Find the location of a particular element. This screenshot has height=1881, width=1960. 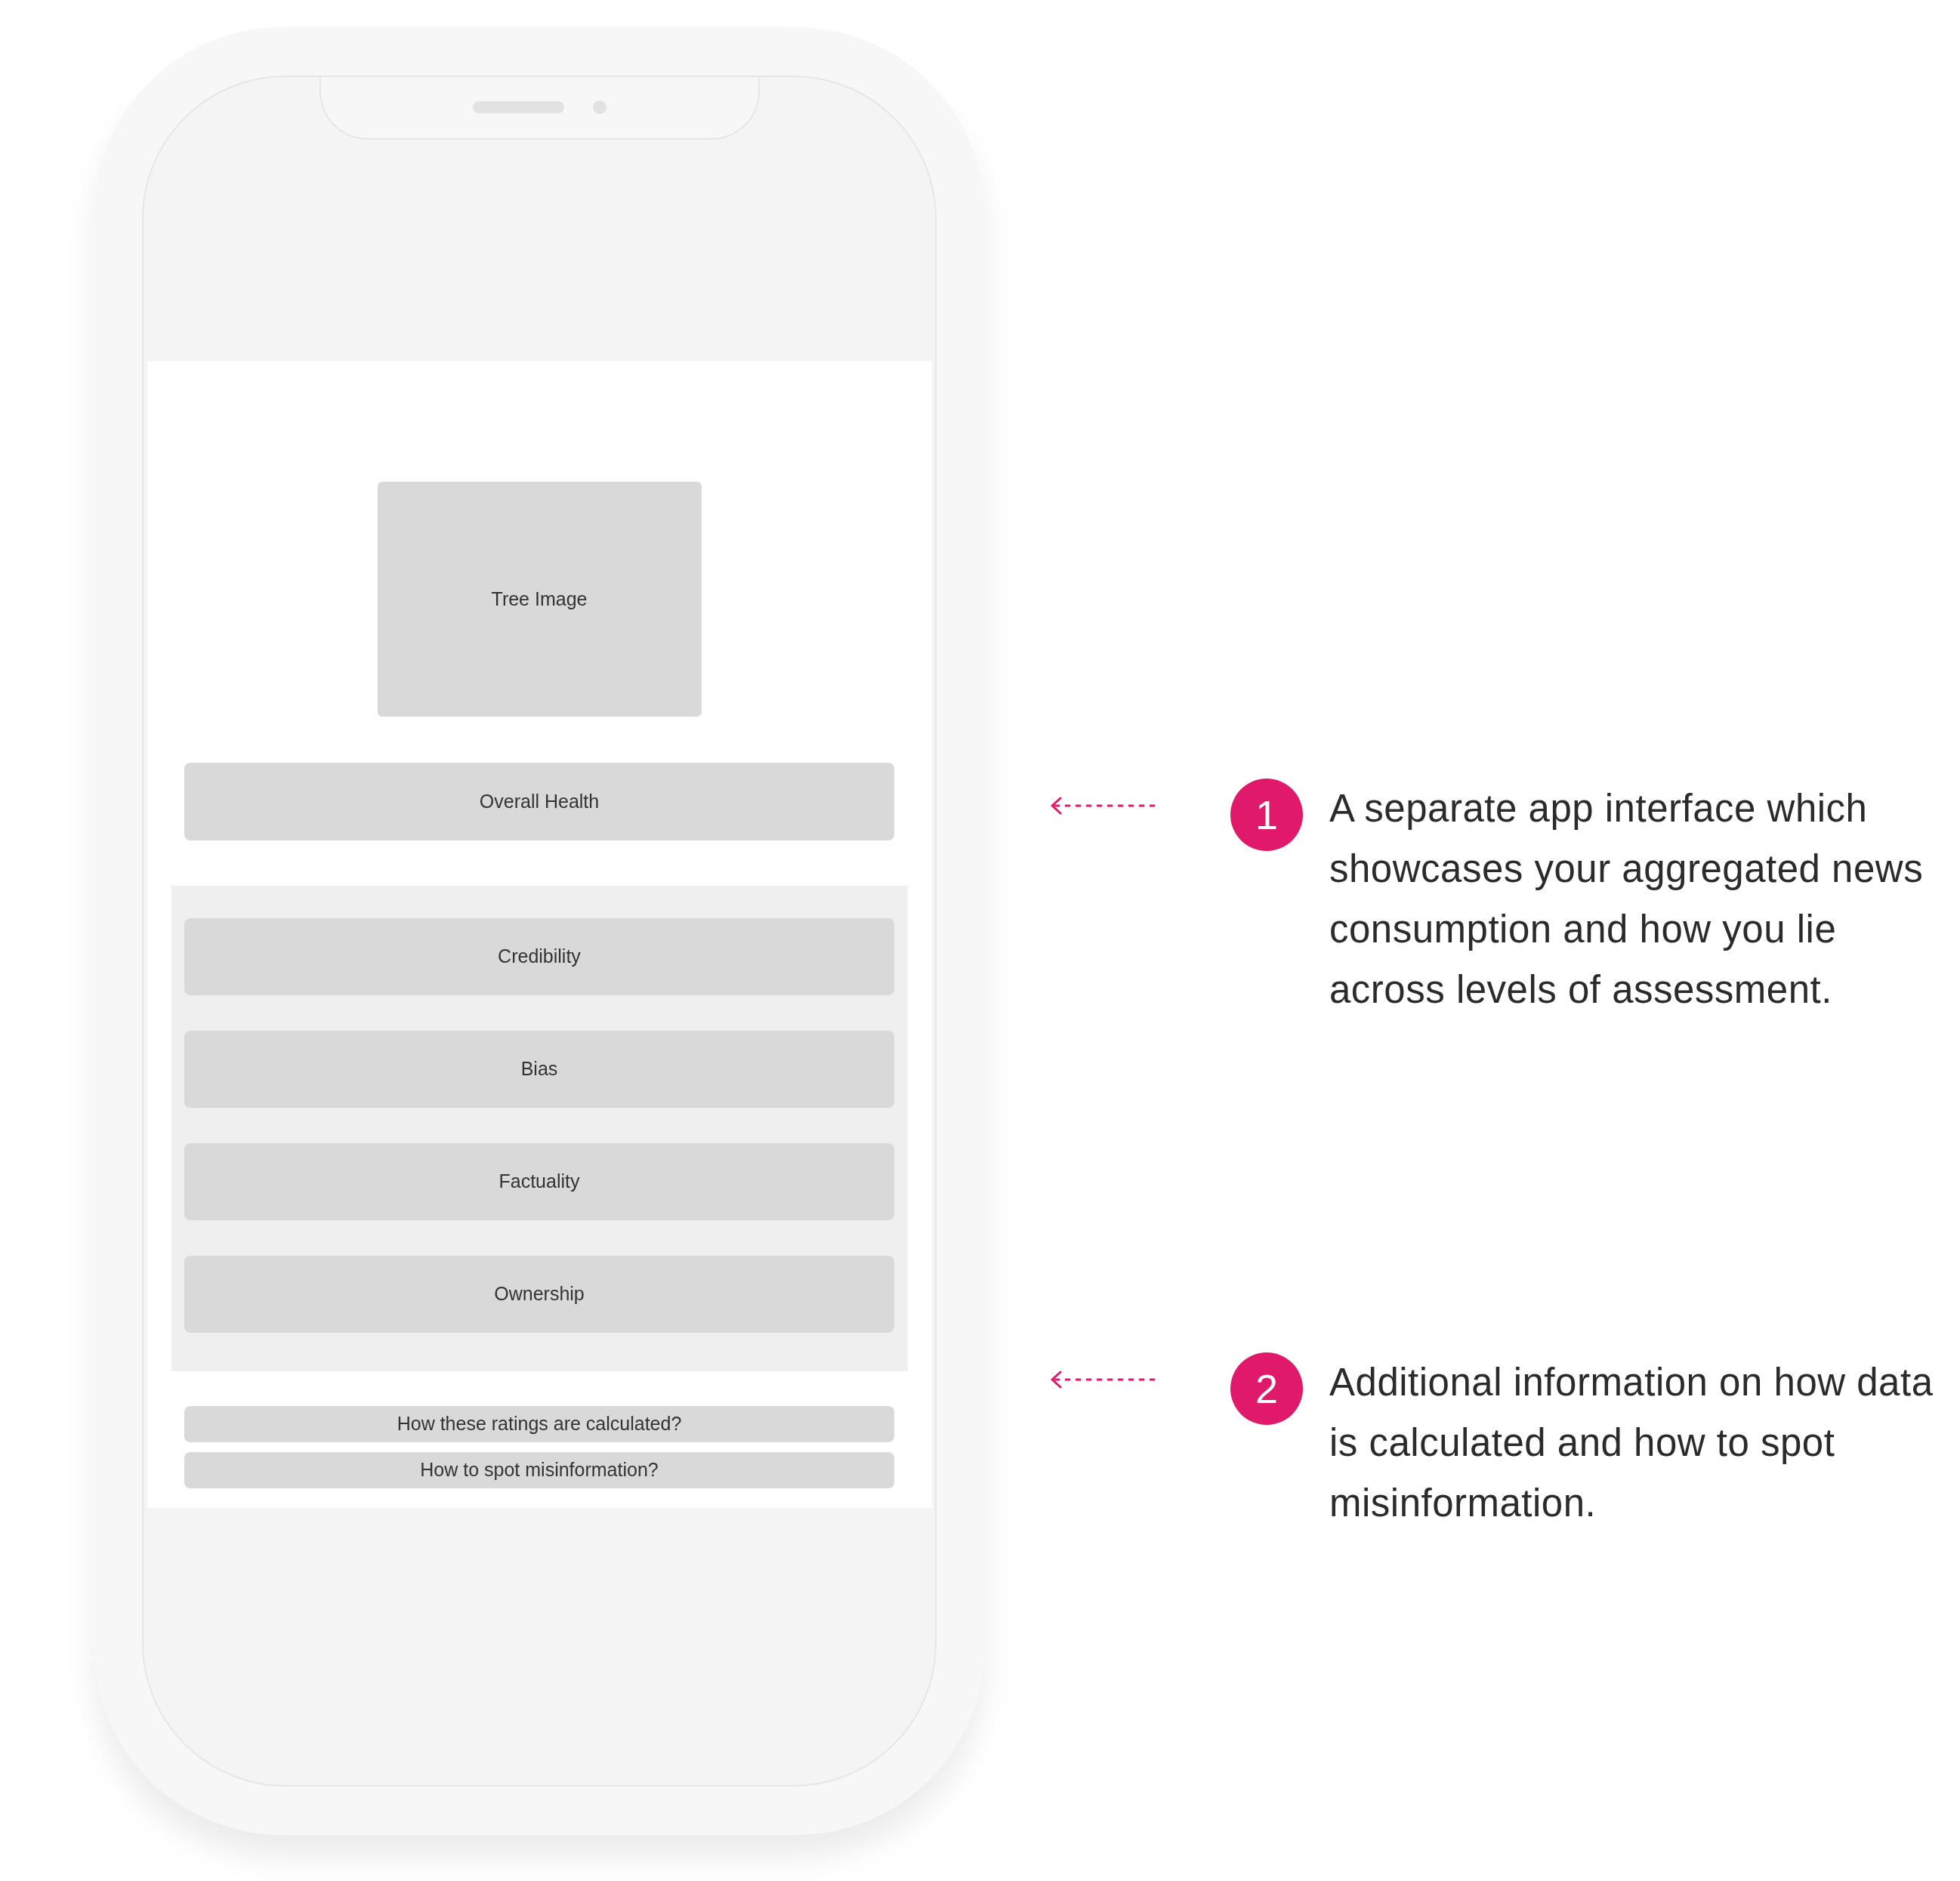

category-button: Factuality is located at coordinates (539, 1181).